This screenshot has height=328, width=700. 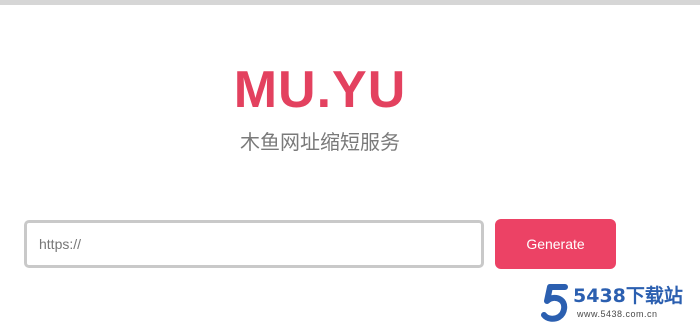 What do you see at coordinates (628, 296) in the screenshot?
I see `watermark-title: 5438下载站` at bounding box center [628, 296].